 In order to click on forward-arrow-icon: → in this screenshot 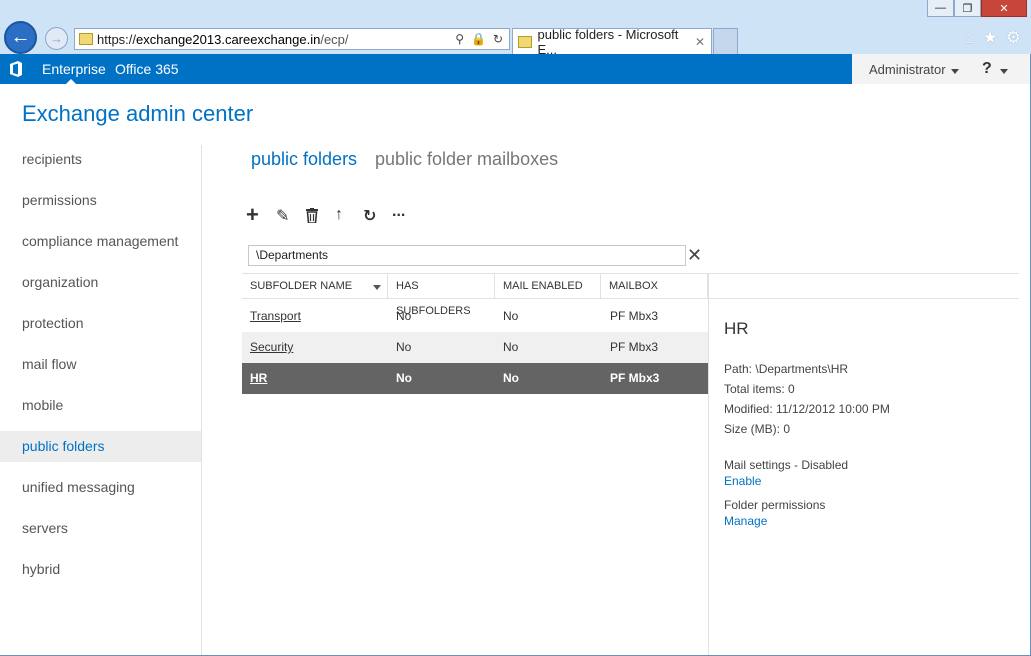, I will do `click(56, 38)`.